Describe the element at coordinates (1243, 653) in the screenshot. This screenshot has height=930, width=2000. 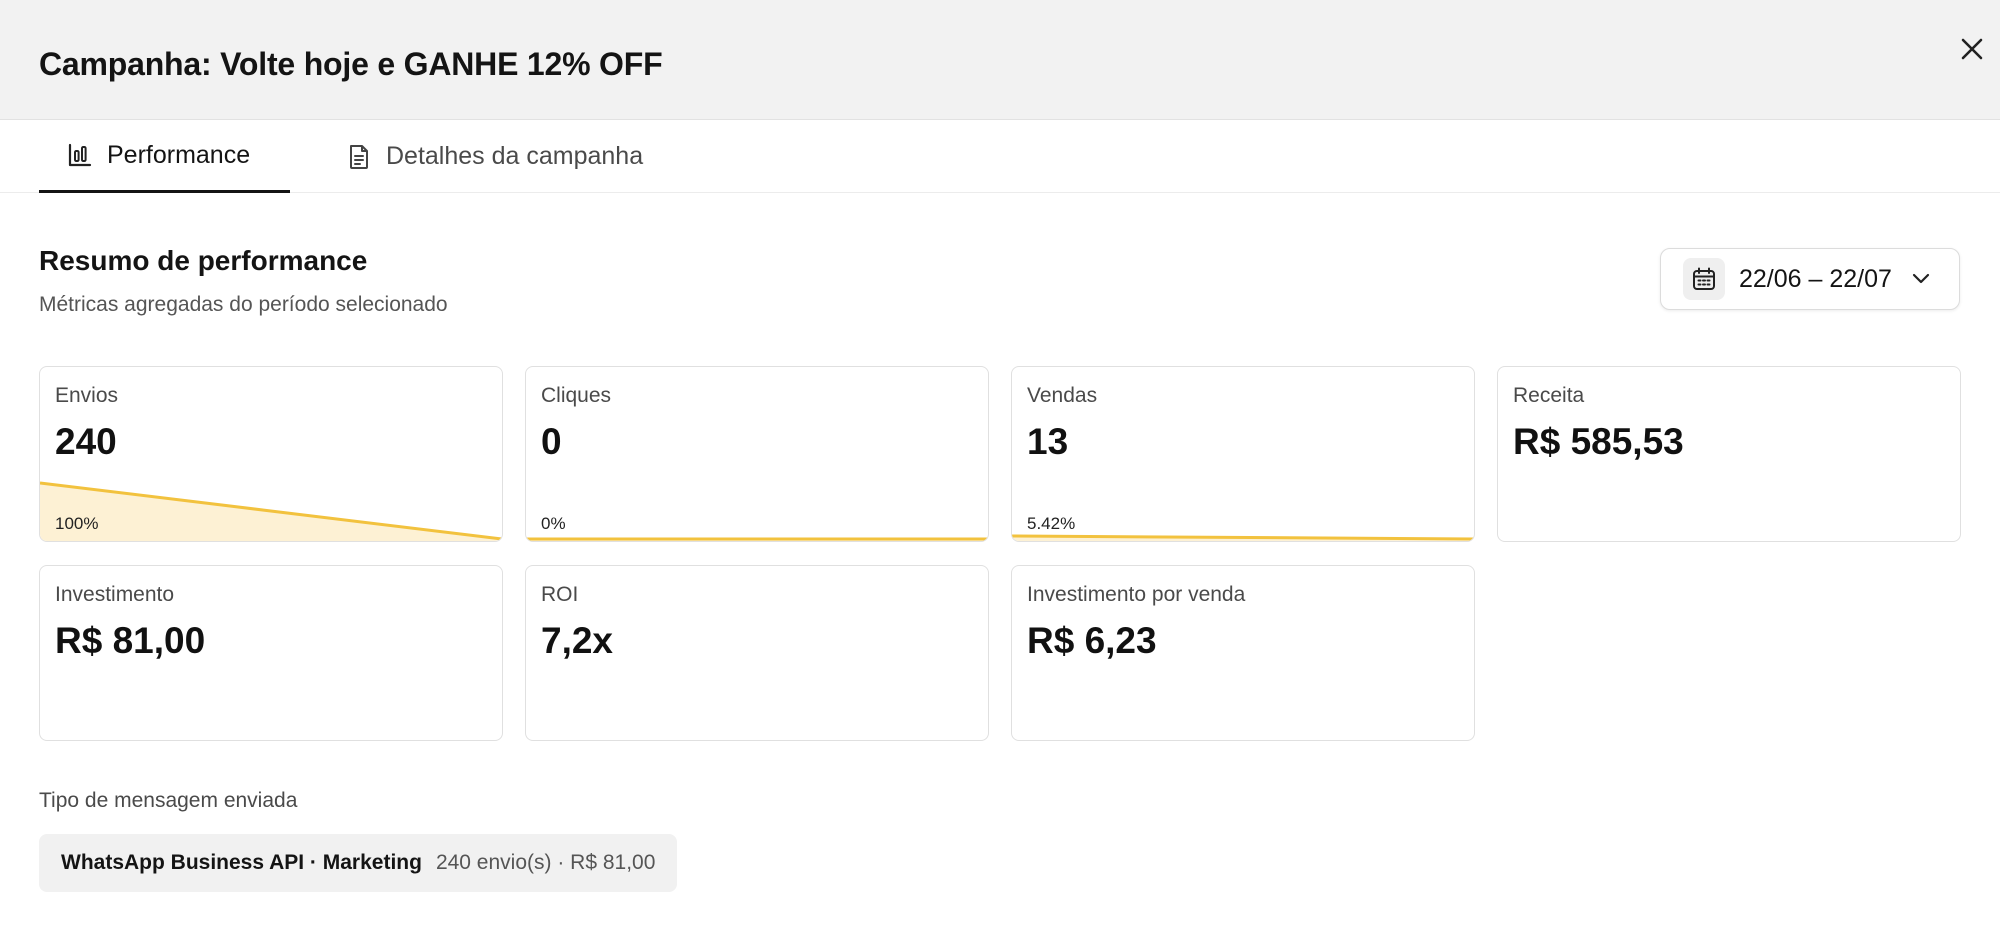
I see `metric-card-investimento-por-venda: Investimento por venda R$ 6,23` at that location.